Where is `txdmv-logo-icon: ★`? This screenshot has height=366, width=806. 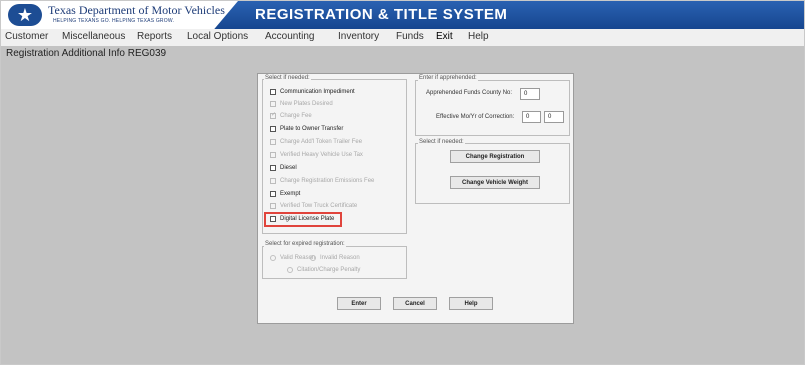 txdmv-logo-icon: ★ is located at coordinates (25, 15).